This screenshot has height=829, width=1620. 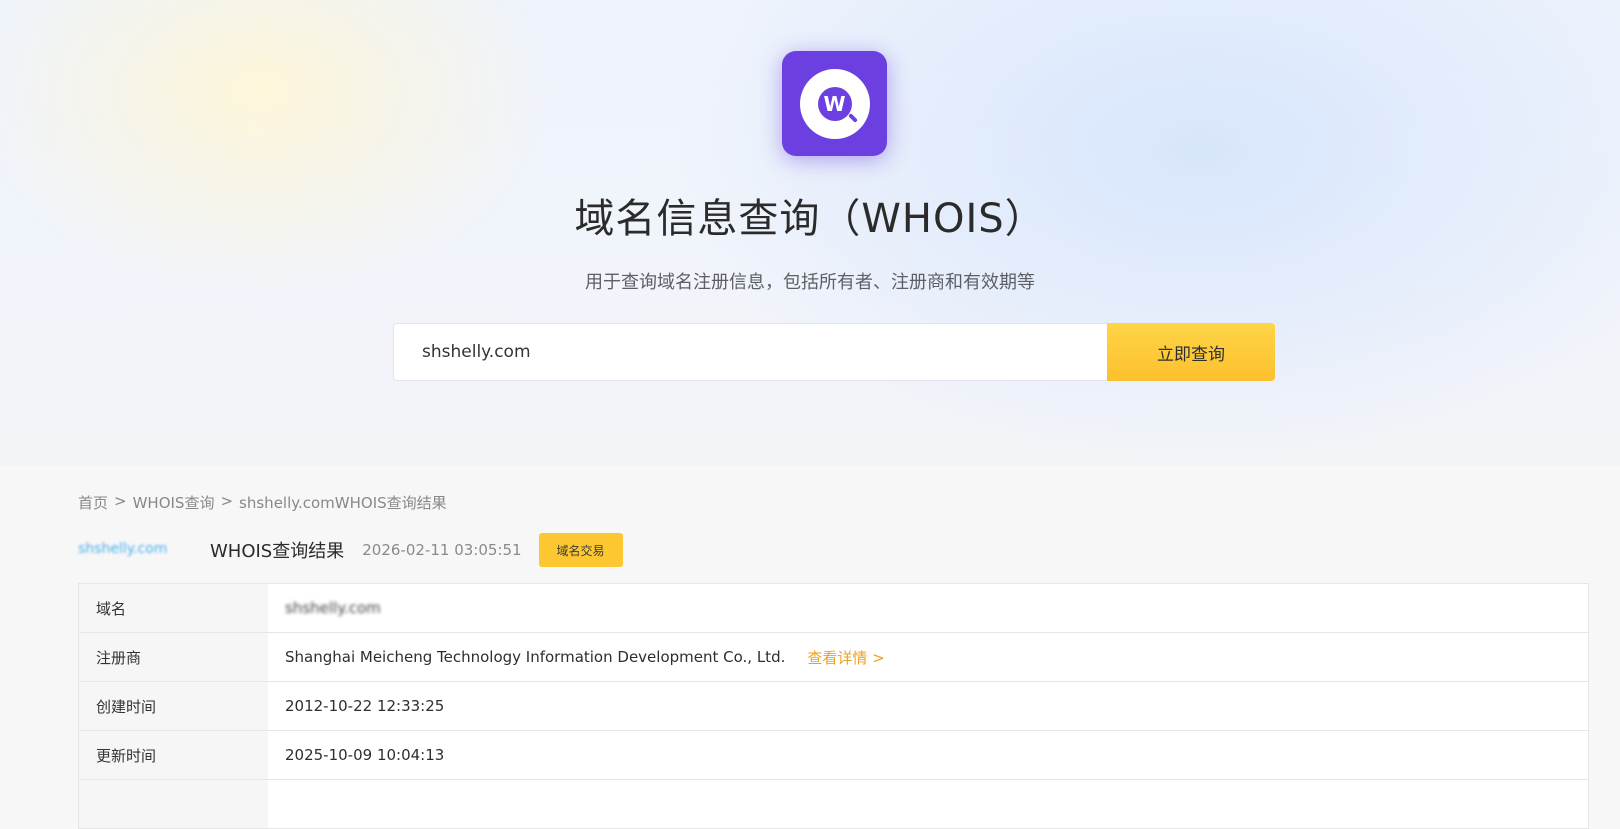 I want to click on logo-letter: W, so click(x=834, y=103).